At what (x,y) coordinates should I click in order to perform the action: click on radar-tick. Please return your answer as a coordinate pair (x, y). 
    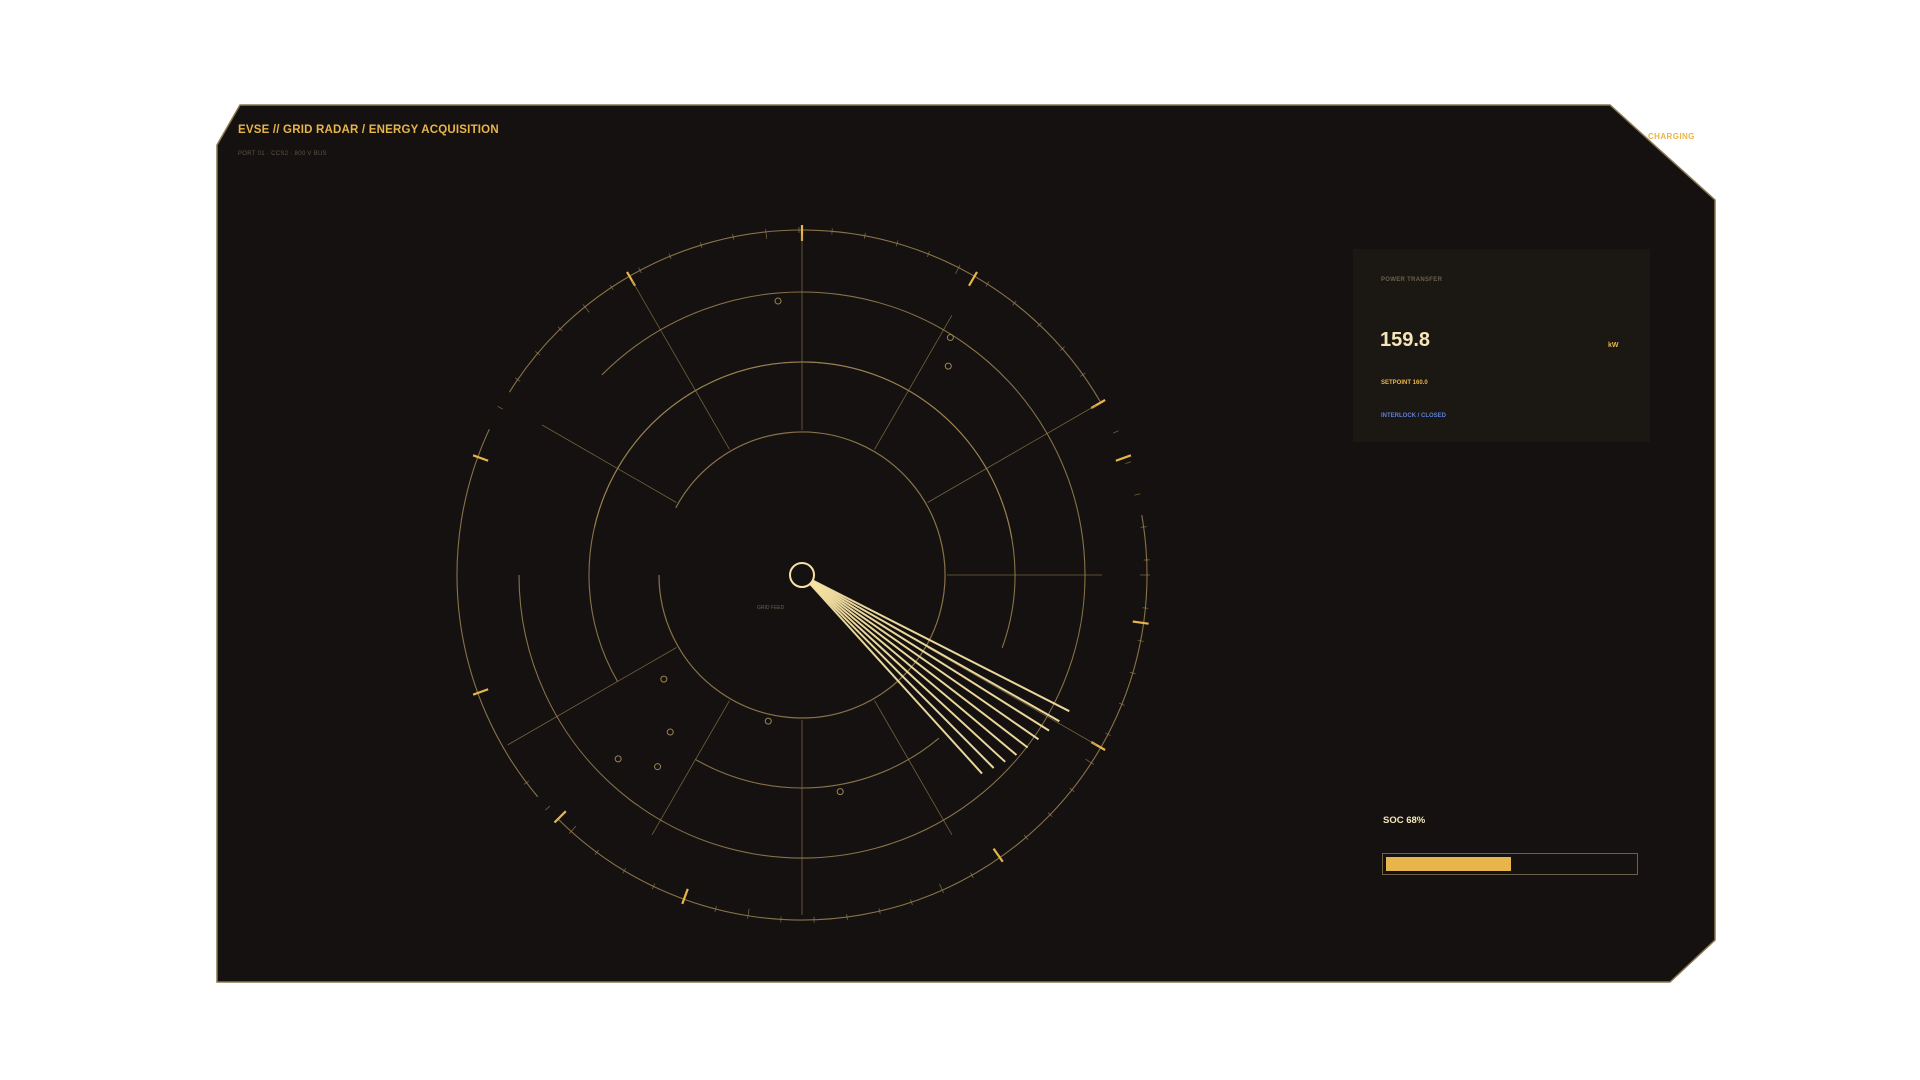
    Looking at the image, I should click on (832, 231).